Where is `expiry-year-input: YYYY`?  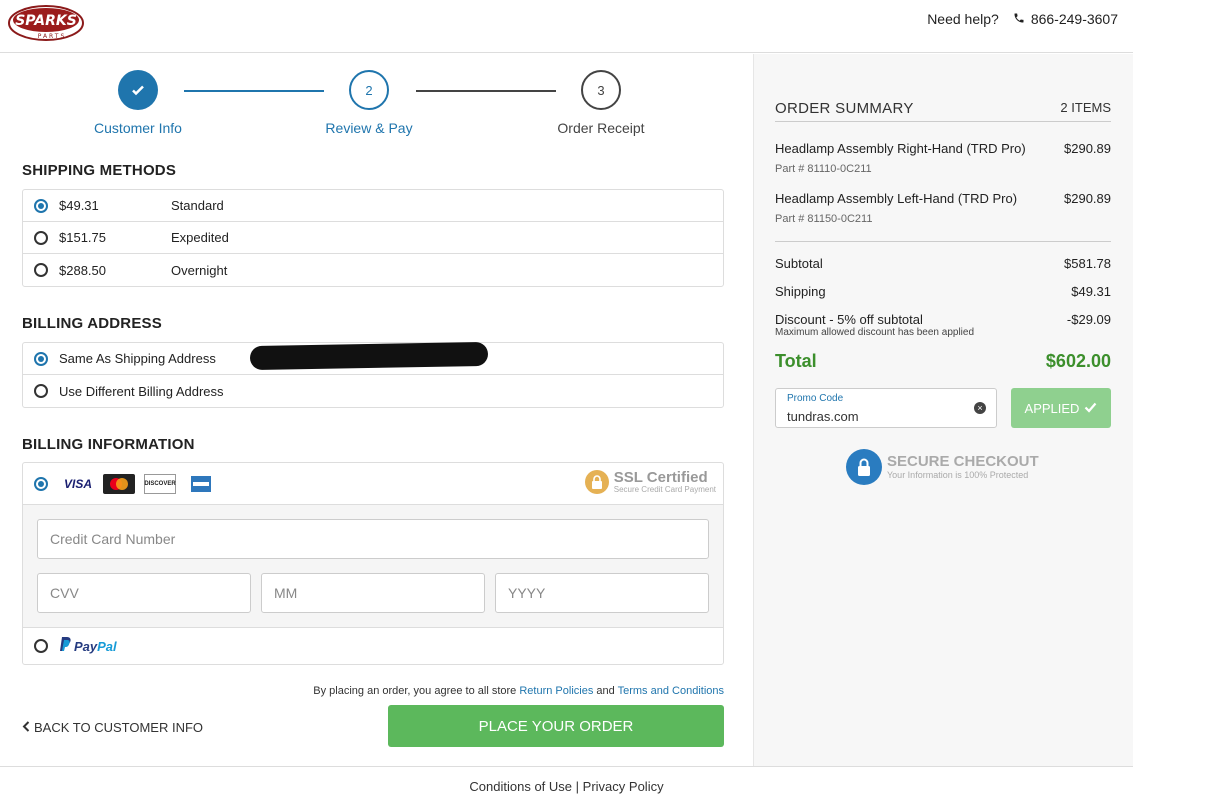 expiry-year-input: YYYY is located at coordinates (602, 593).